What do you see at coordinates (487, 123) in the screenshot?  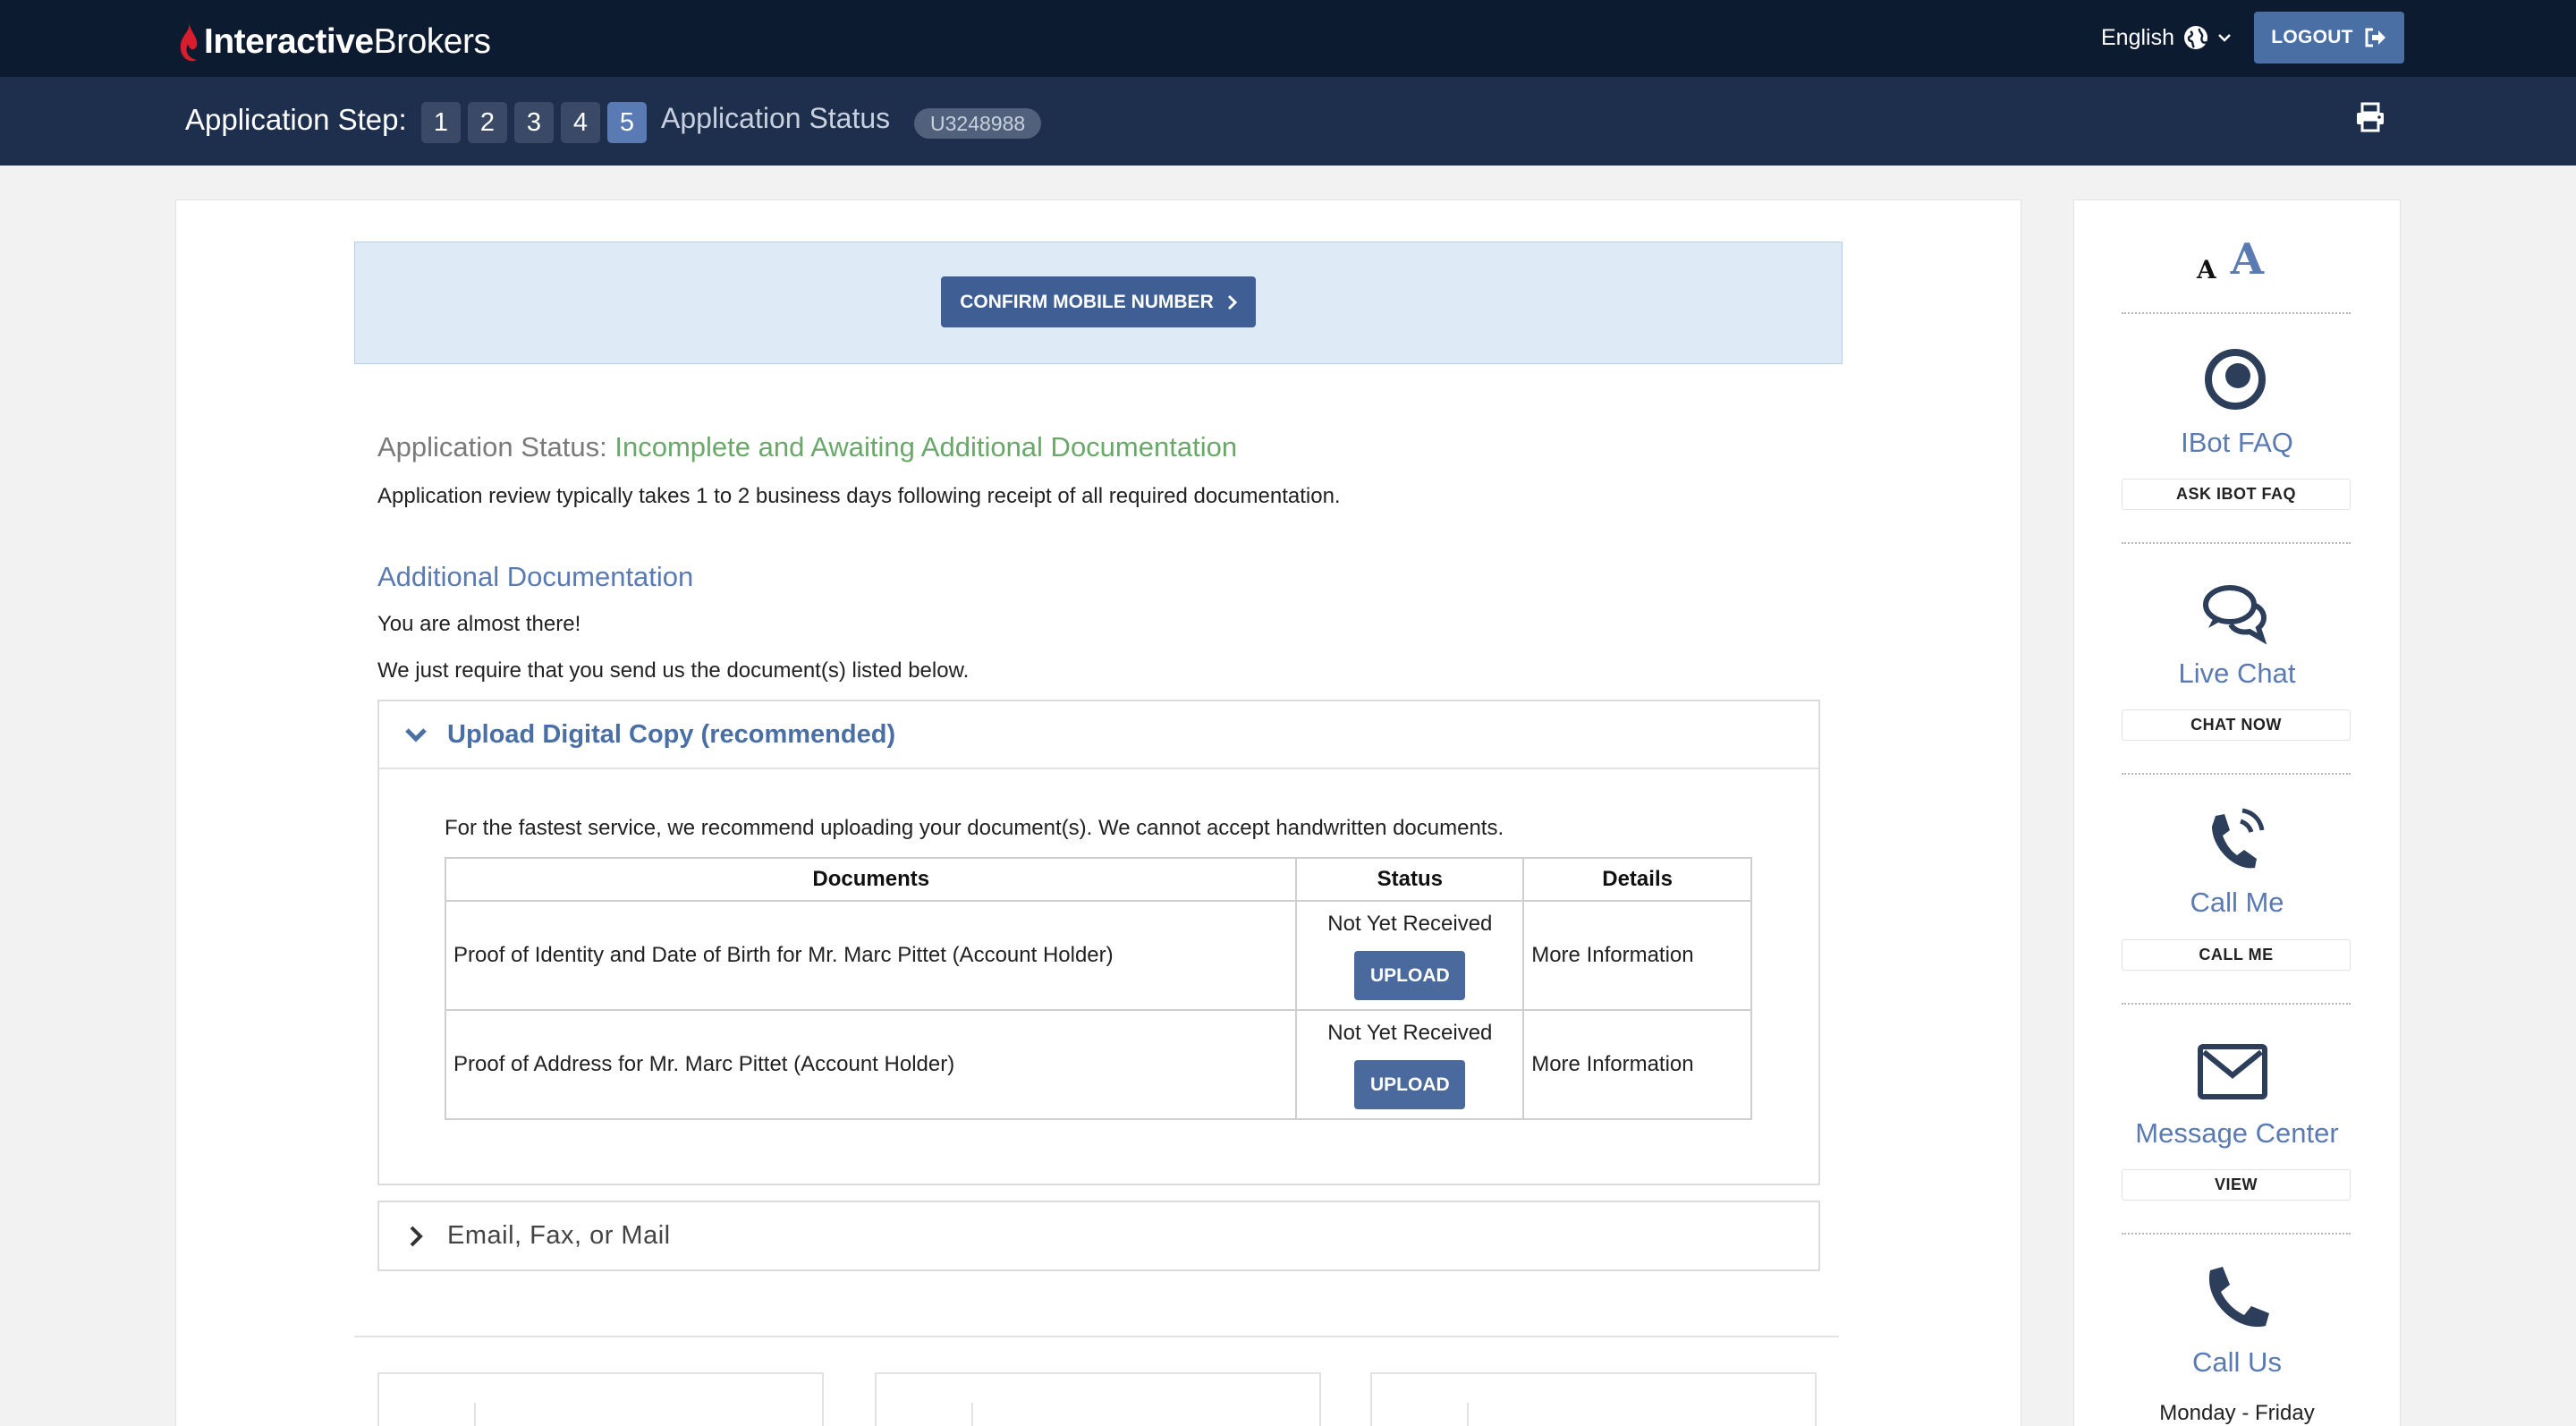 I see `step-2-button: 2` at bounding box center [487, 123].